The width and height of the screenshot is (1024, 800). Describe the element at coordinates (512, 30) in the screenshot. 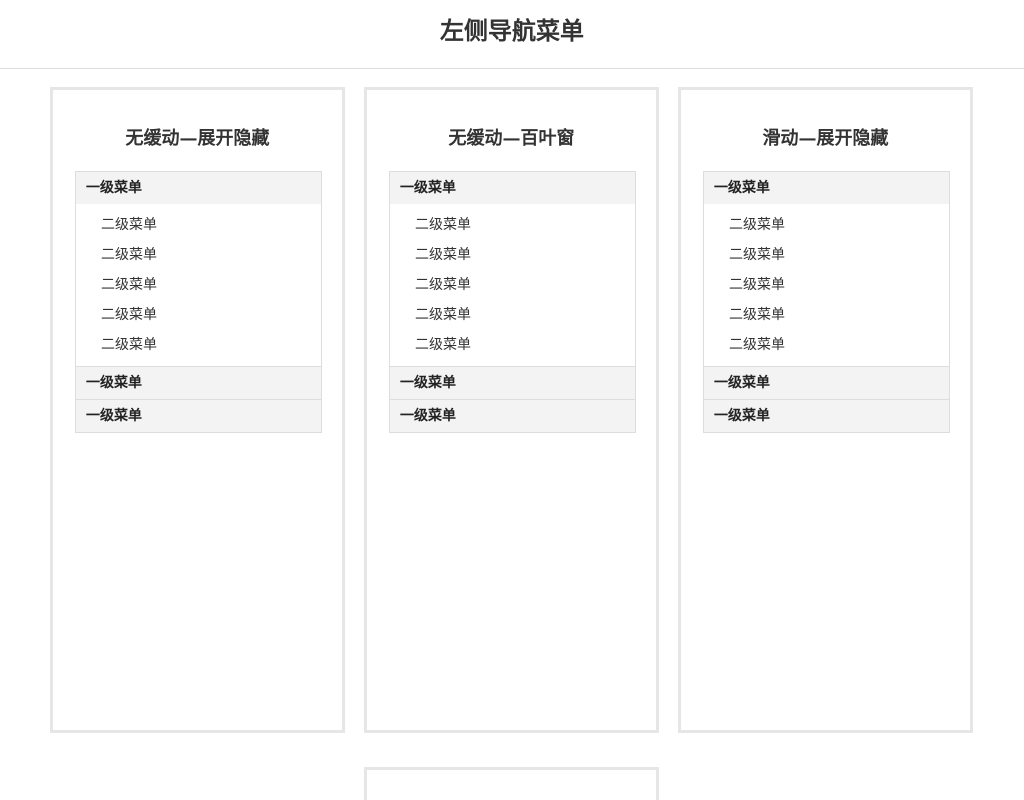

I see `page-title: 左侧导航菜单` at that location.